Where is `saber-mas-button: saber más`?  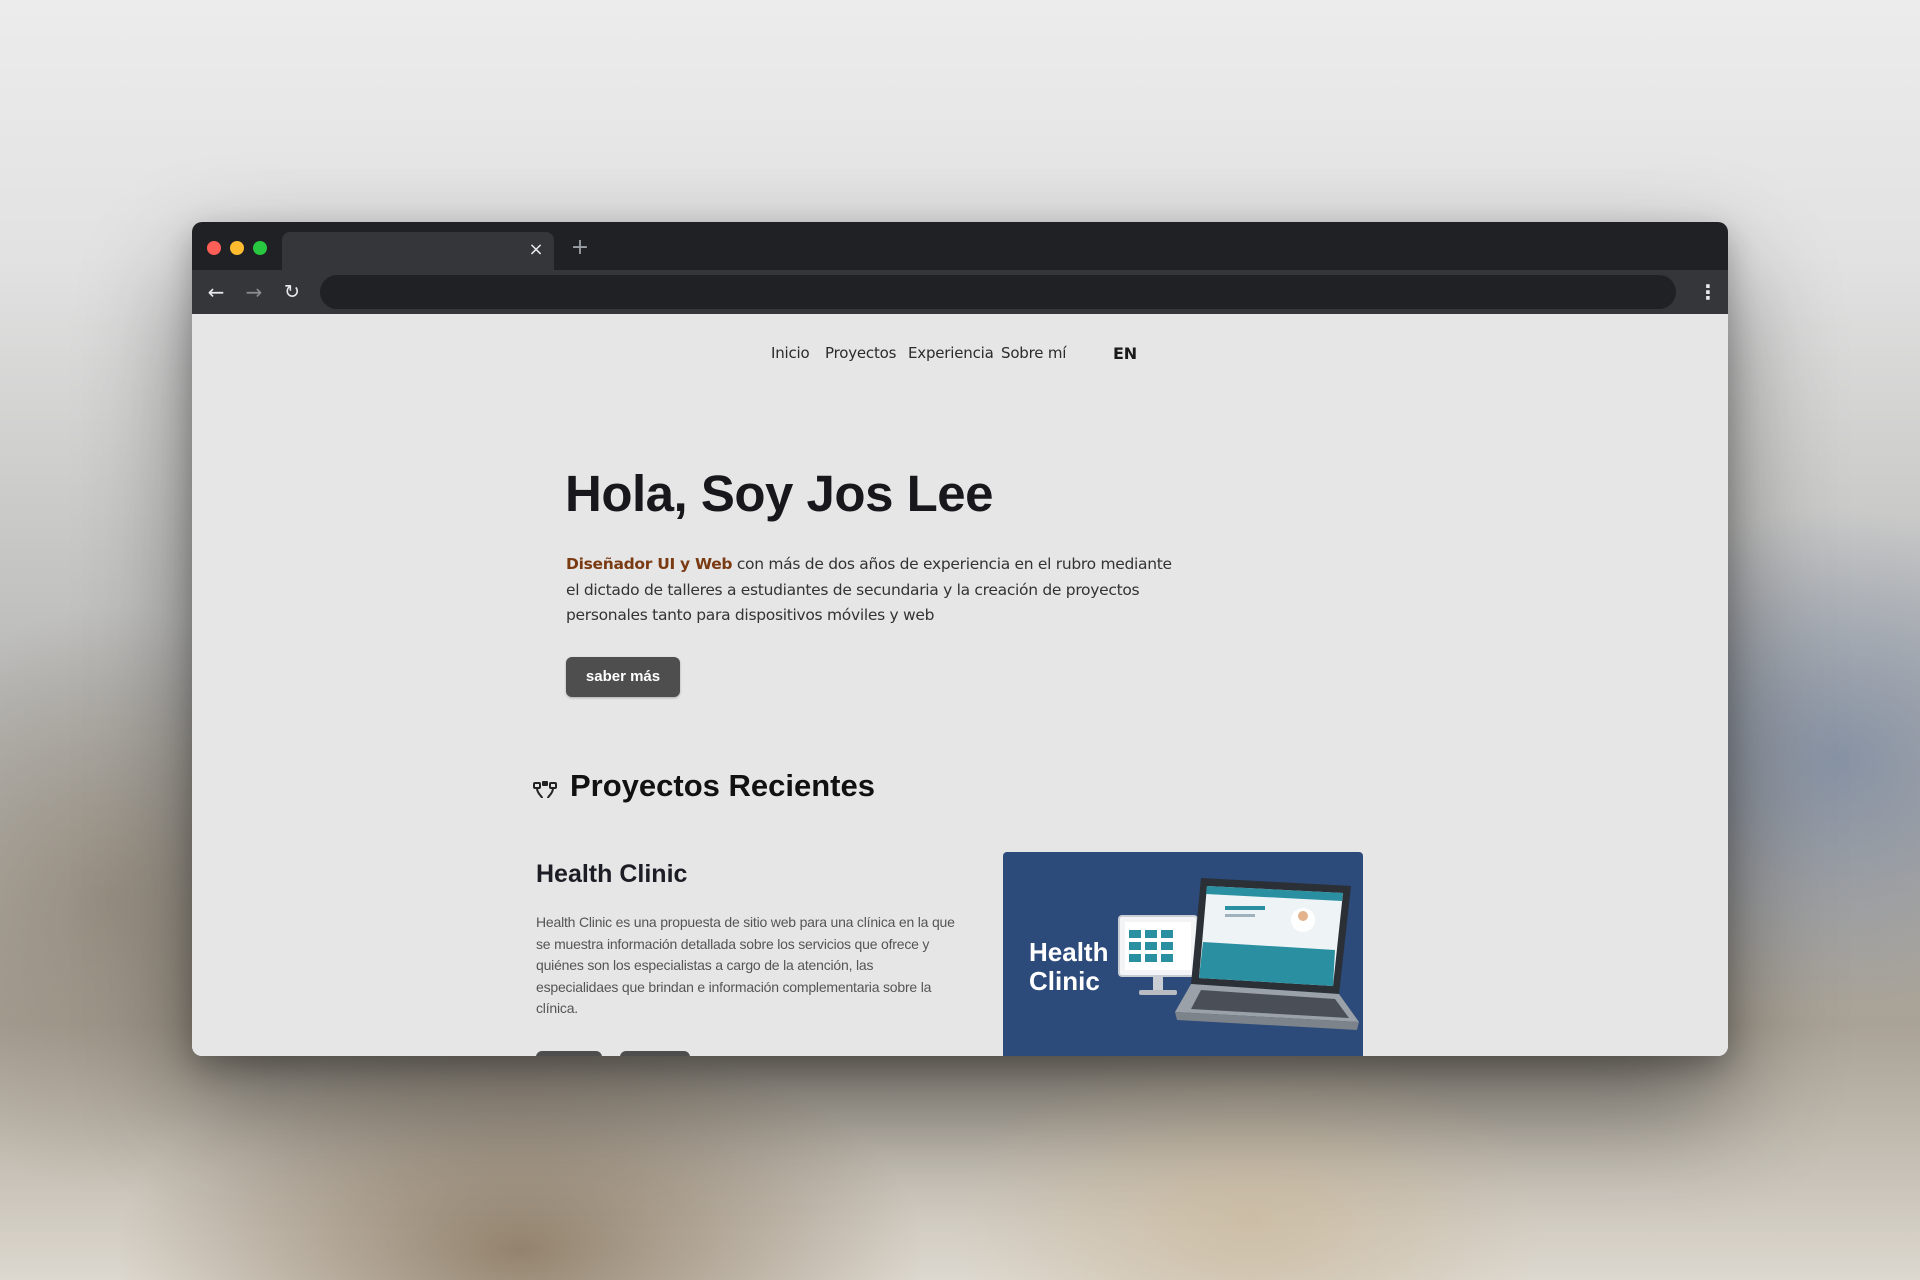
saber-mas-button: saber más is located at coordinates (623, 677).